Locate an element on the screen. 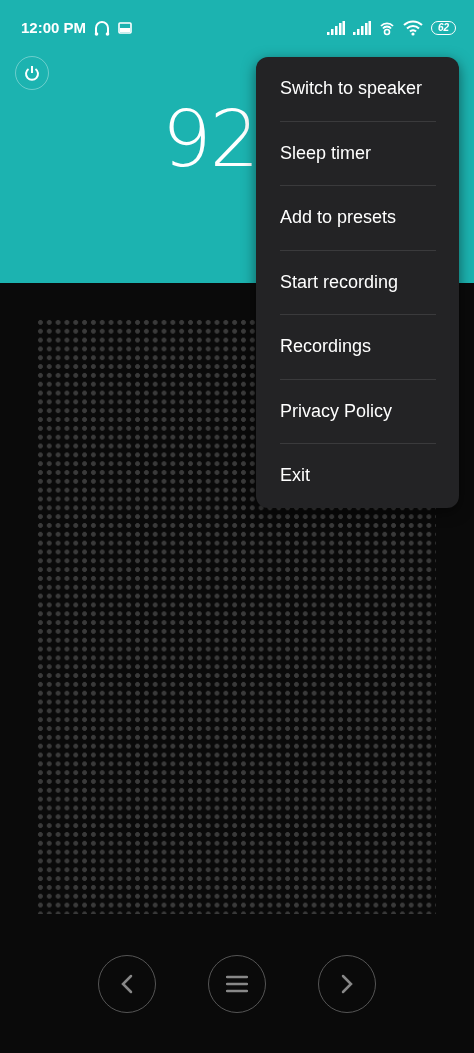  card-icon is located at coordinates (125, 28).